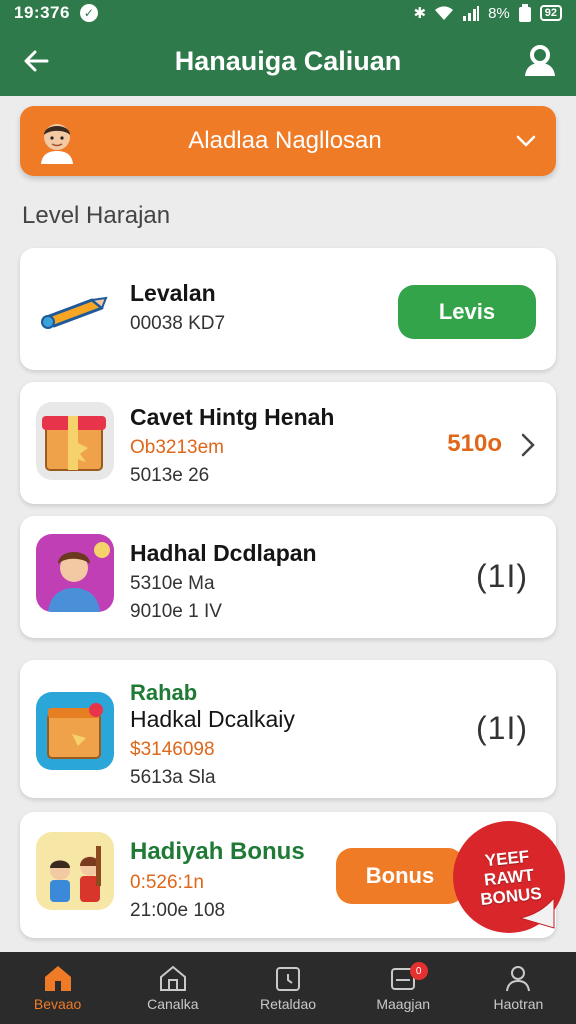 This screenshot has height=1024, width=576. Describe the element at coordinates (173, 293) in the screenshot. I see `item-name: Levalan` at that location.